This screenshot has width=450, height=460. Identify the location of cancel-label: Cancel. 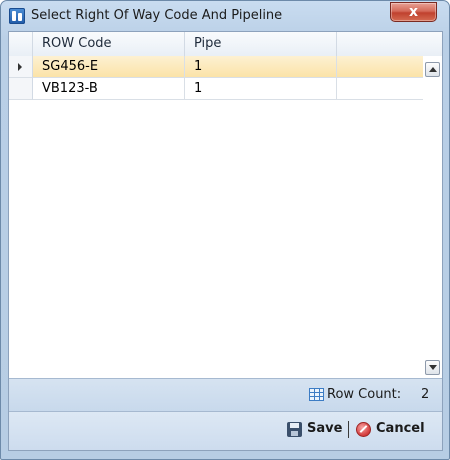
(400, 428).